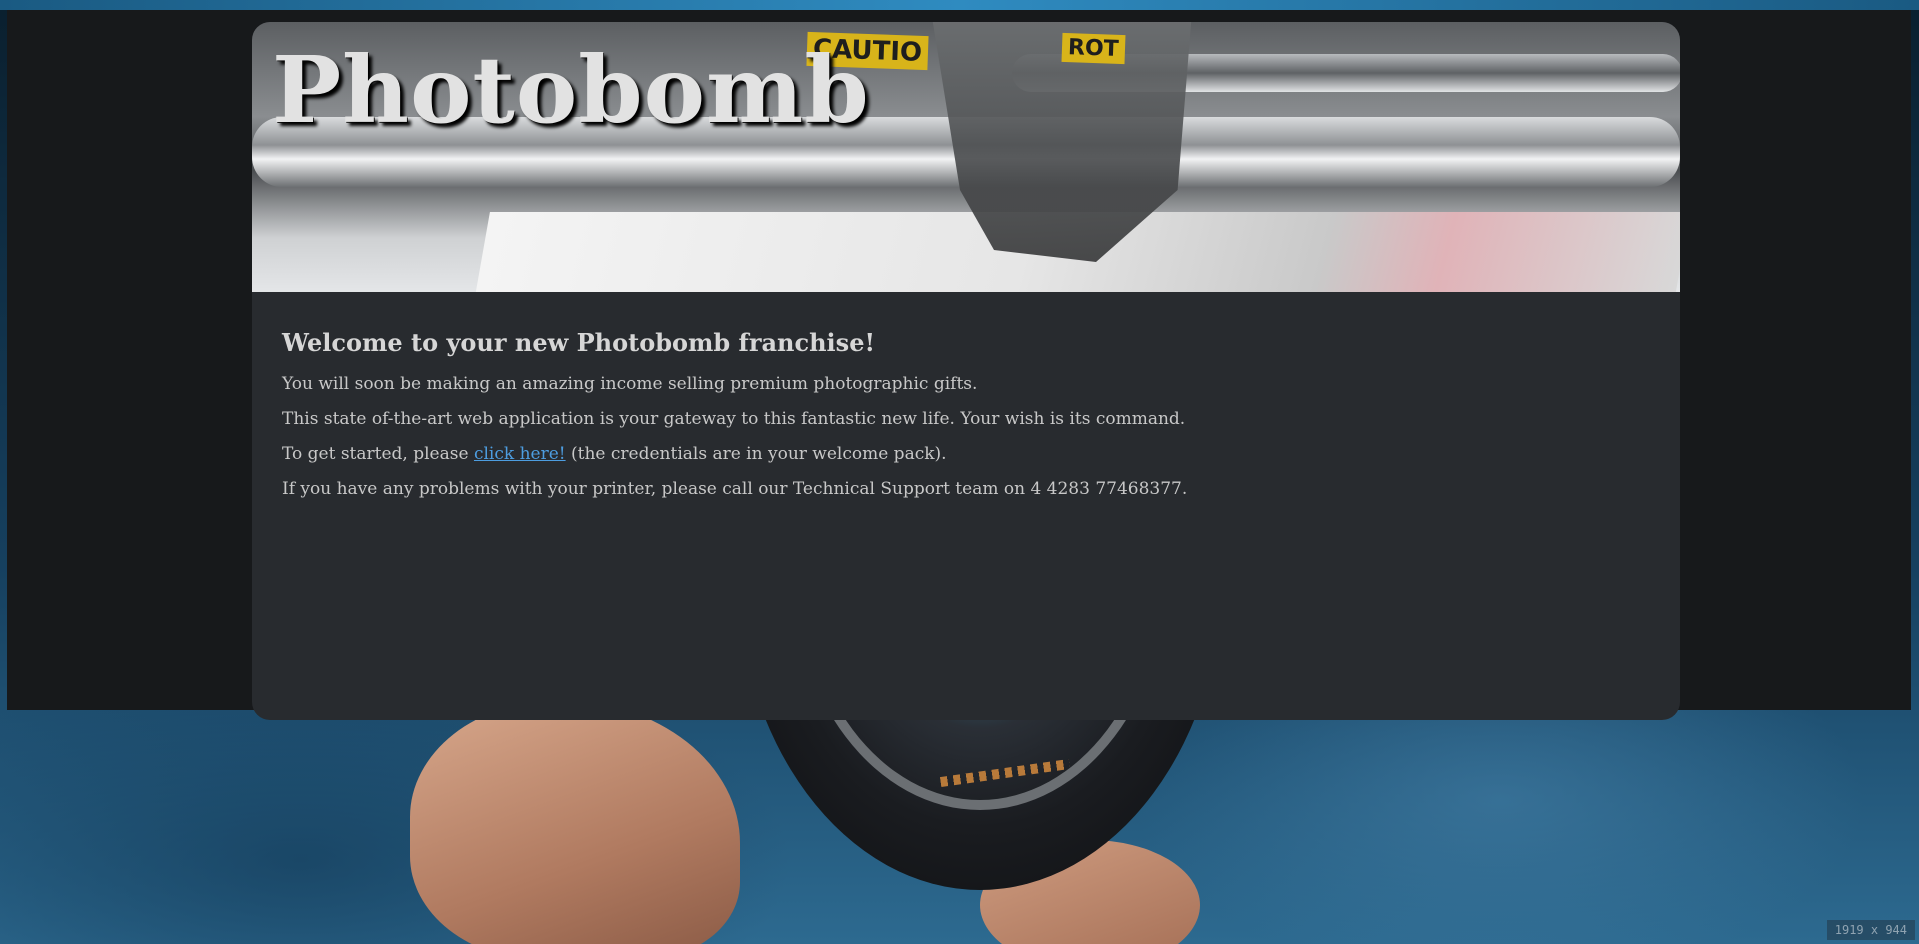 The width and height of the screenshot is (1919, 944). Describe the element at coordinates (578, 342) in the screenshot. I see `welcome-heading: Welcome to your new Photobomb franchise!` at that location.